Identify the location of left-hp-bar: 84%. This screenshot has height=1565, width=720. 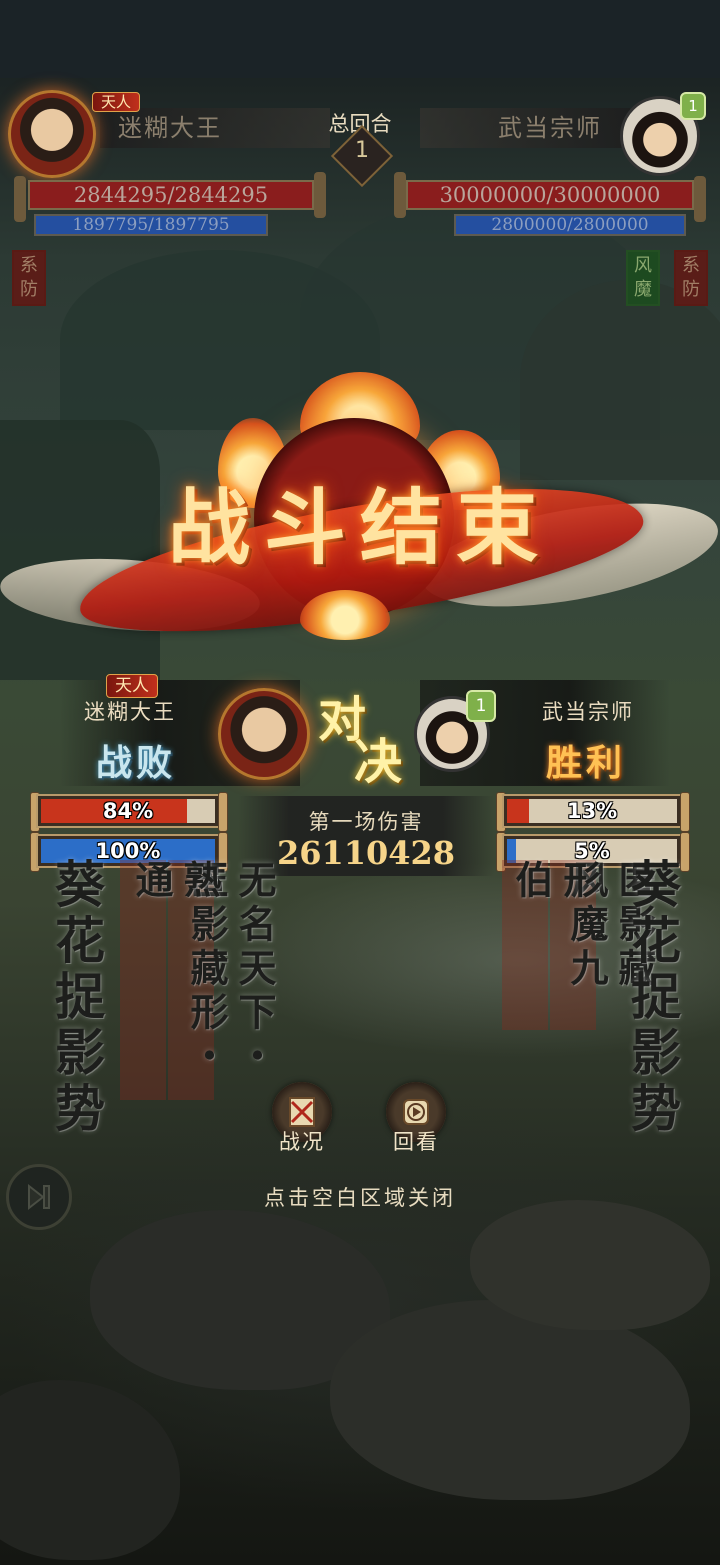
(128, 811).